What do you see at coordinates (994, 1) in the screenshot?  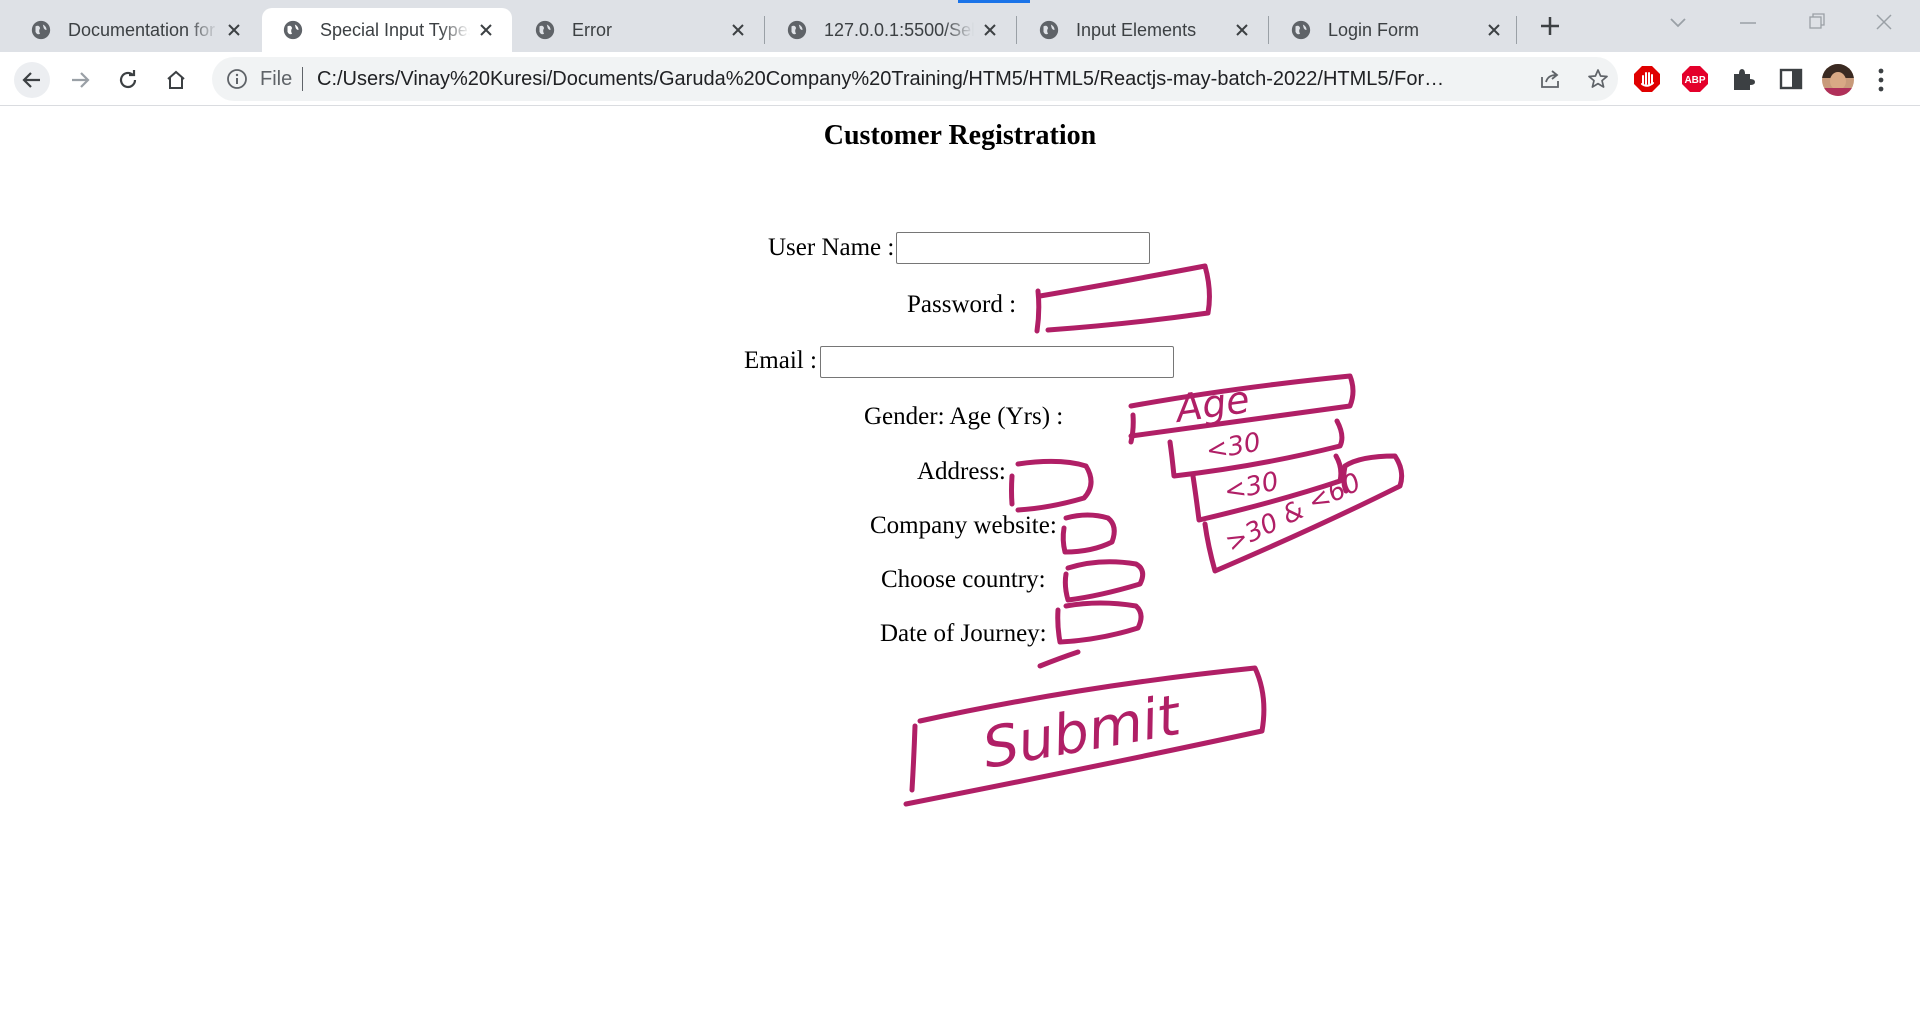 I see `active-tab-indicator` at bounding box center [994, 1].